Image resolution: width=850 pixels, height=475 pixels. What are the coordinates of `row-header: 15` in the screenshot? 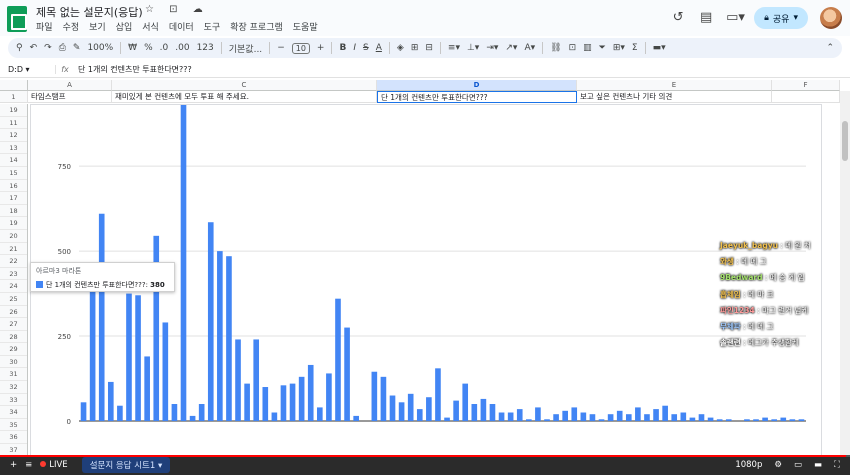 It's located at (13, 173).